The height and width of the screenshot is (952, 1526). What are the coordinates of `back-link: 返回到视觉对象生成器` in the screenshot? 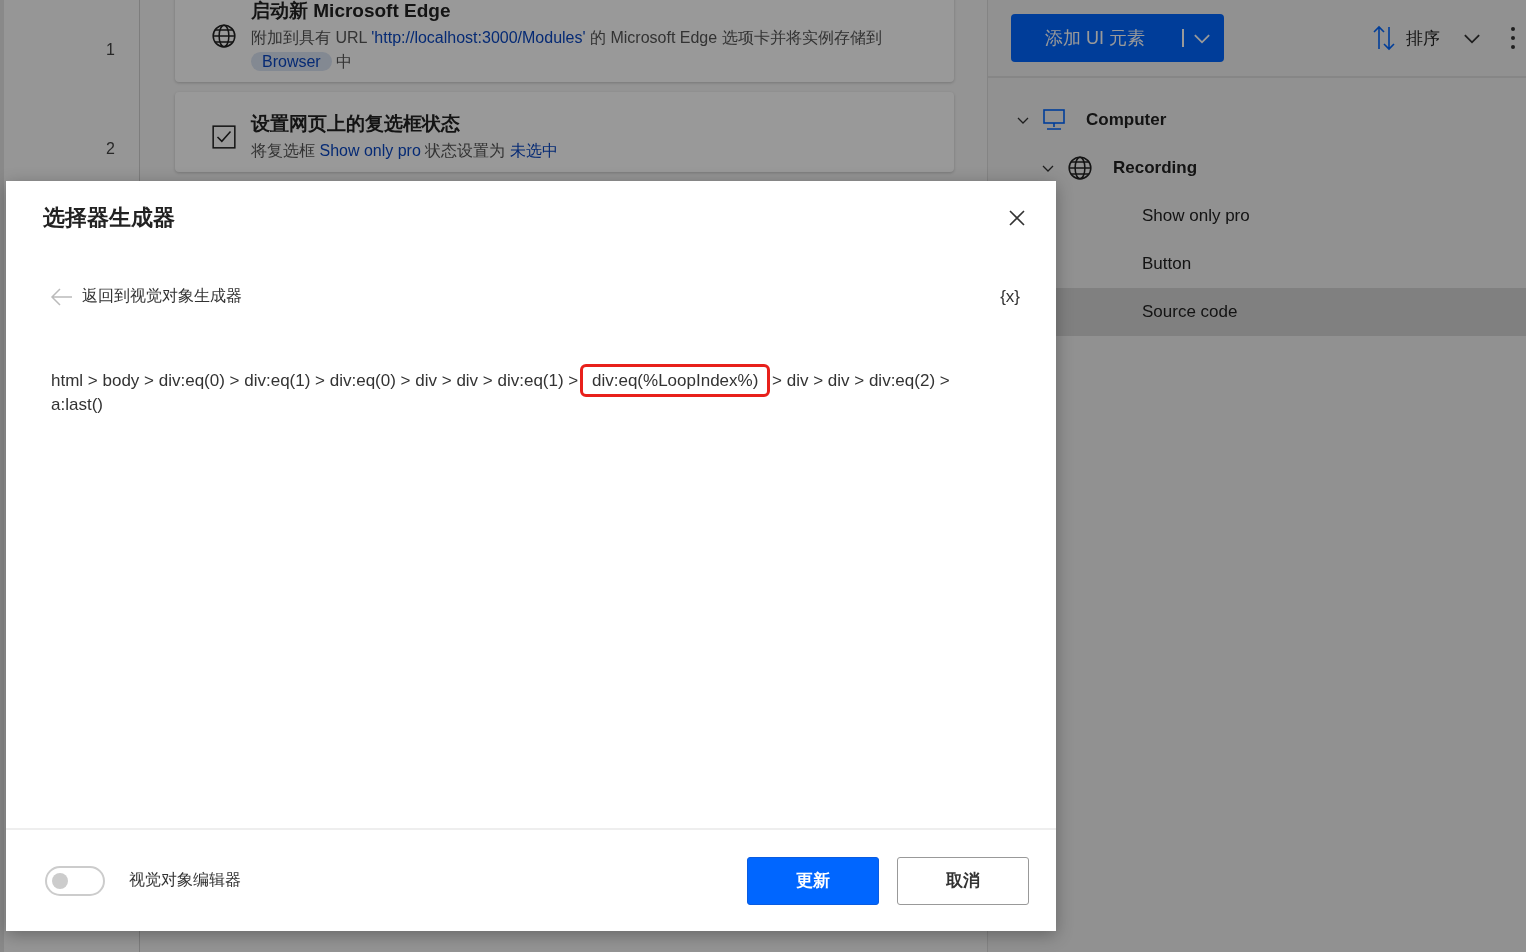 It's located at (146, 296).